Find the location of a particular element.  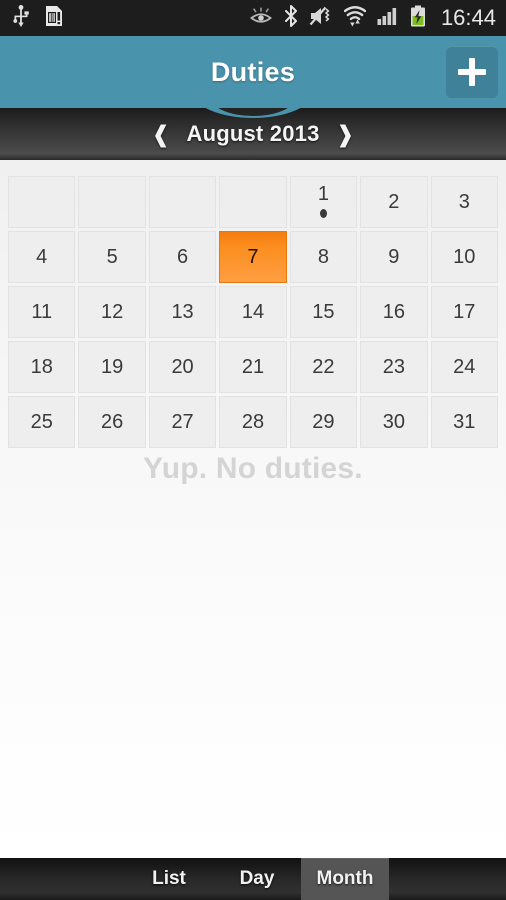

calendar-day-number: 25 is located at coordinates (41, 422).